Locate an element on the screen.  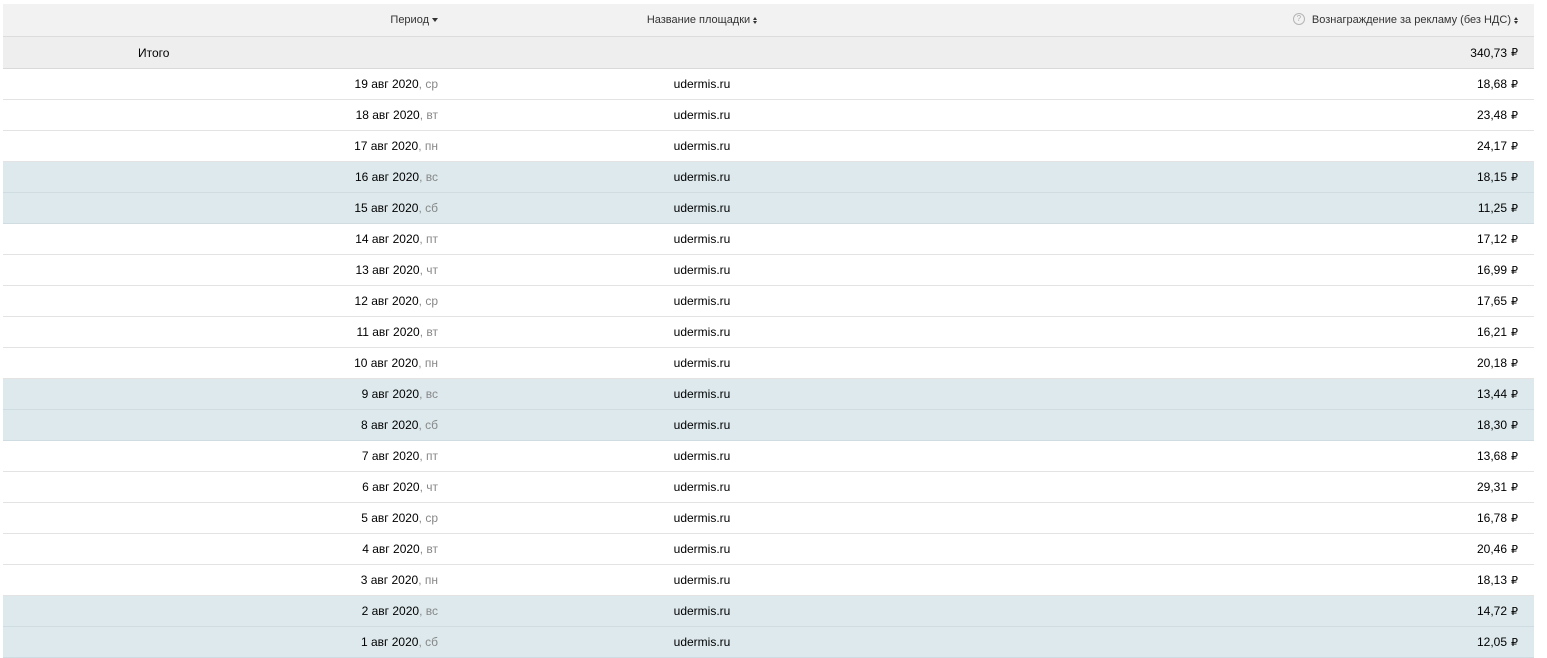
reward-header-label: Вознаграждение за рекламу (без НДС) is located at coordinates (1411, 20).